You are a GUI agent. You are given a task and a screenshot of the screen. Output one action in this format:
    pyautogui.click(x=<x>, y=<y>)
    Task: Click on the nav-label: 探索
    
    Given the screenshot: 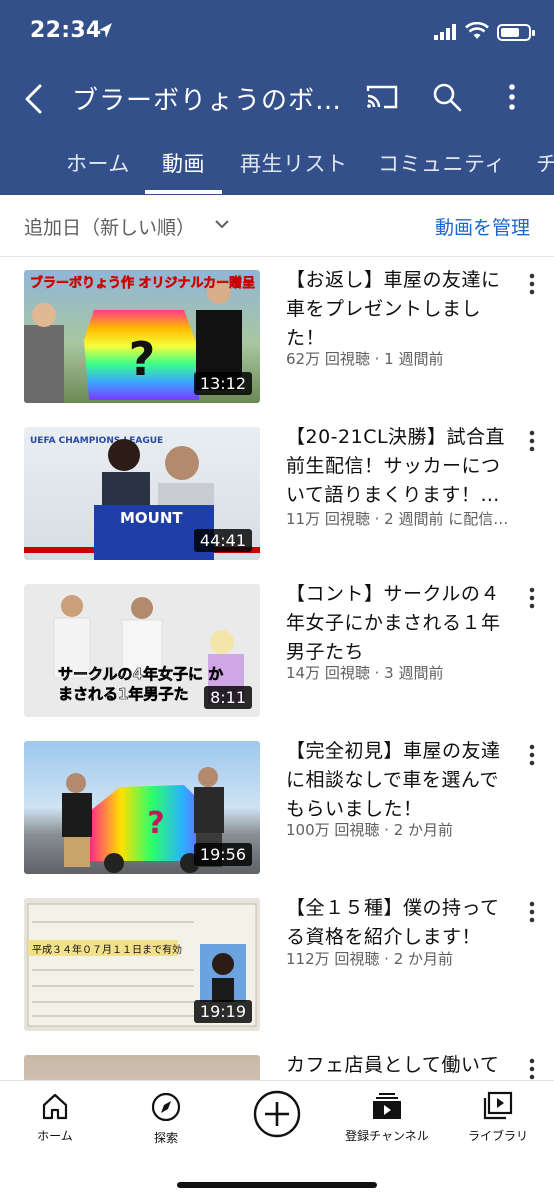 What is the action you would take?
    pyautogui.click(x=165, y=1138)
    